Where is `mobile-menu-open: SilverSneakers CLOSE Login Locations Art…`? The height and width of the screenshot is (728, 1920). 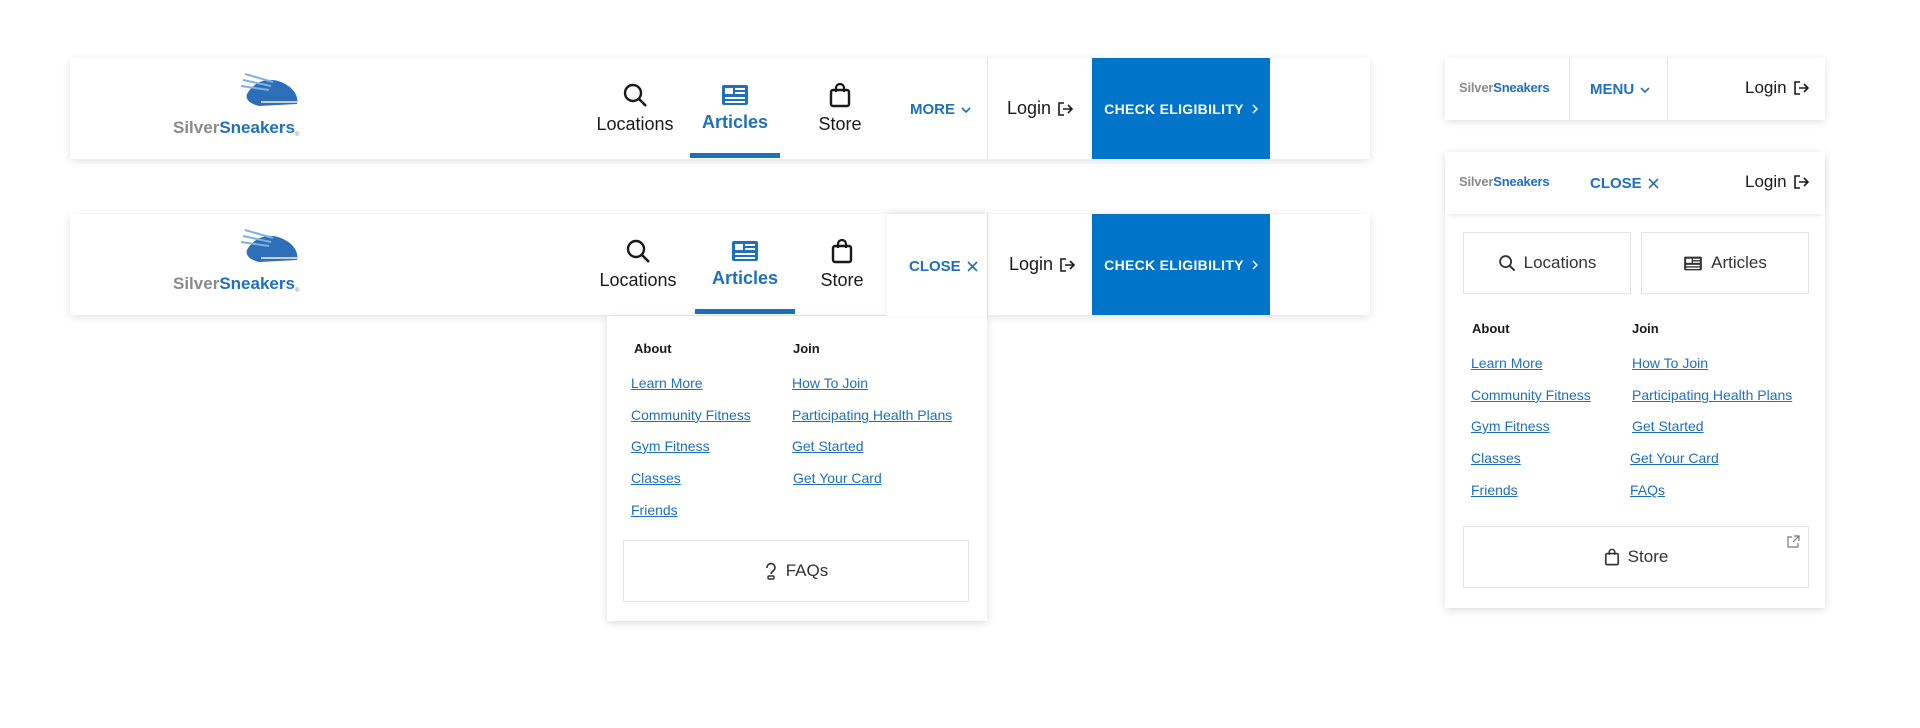 mobile-menu-open: SilverSneakers CLOSE Login Locations Art… is located at coordinates (1635, 380).